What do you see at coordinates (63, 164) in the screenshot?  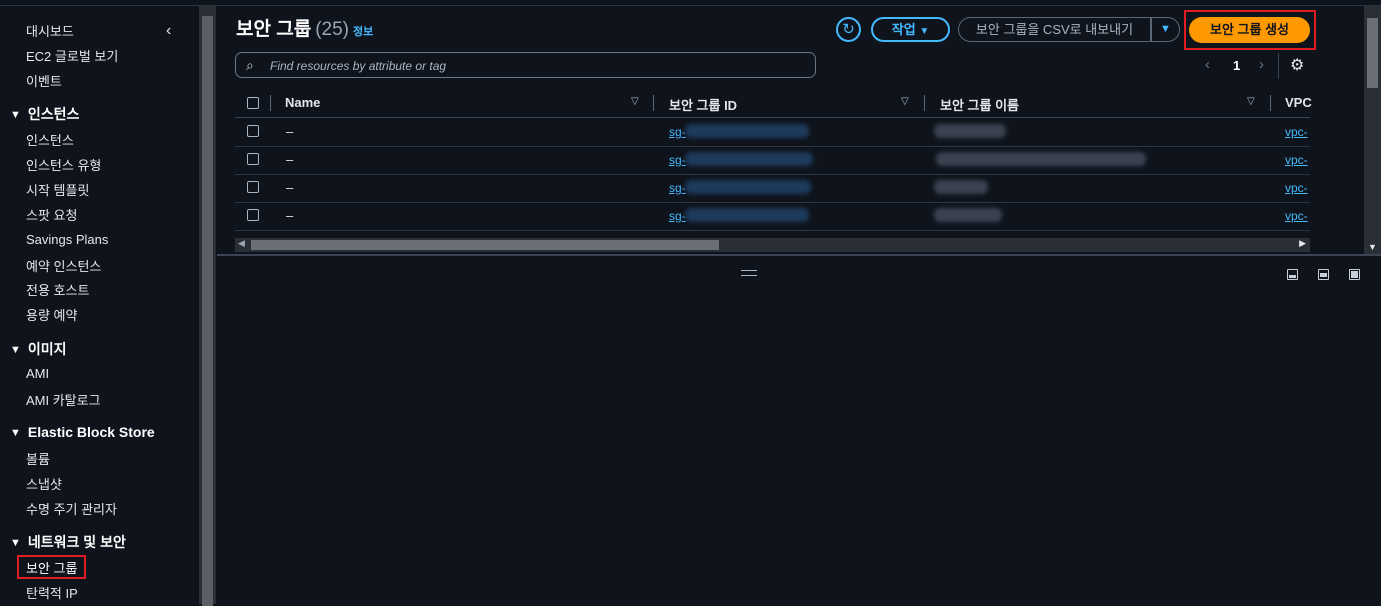 I see `sidebar-item-instance-types: 인스턴스 유형` at bounding box center [63, 164].